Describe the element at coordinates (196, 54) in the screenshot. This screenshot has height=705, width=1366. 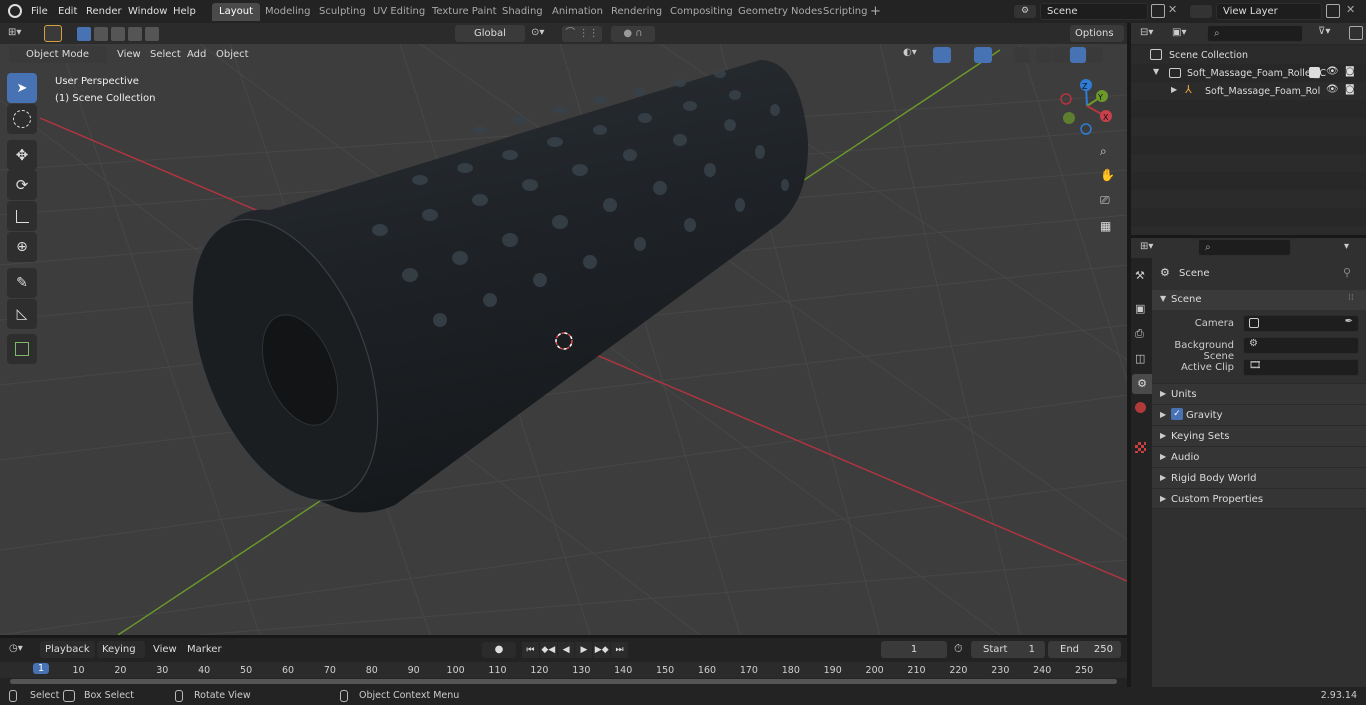
I see `viewport-menu-add: Add` at that location.